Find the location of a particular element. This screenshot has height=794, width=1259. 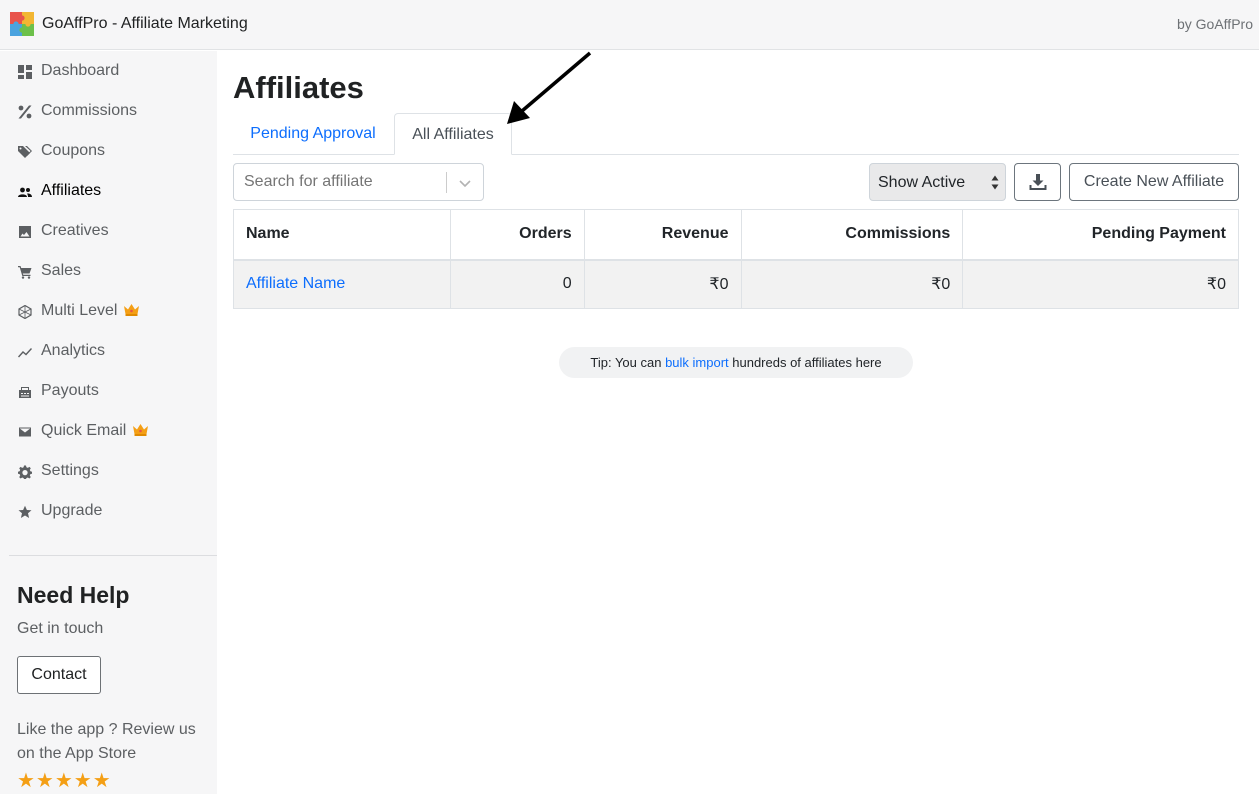

sidebar-item-payouts: Payouts is located at coordinates (108, 391).